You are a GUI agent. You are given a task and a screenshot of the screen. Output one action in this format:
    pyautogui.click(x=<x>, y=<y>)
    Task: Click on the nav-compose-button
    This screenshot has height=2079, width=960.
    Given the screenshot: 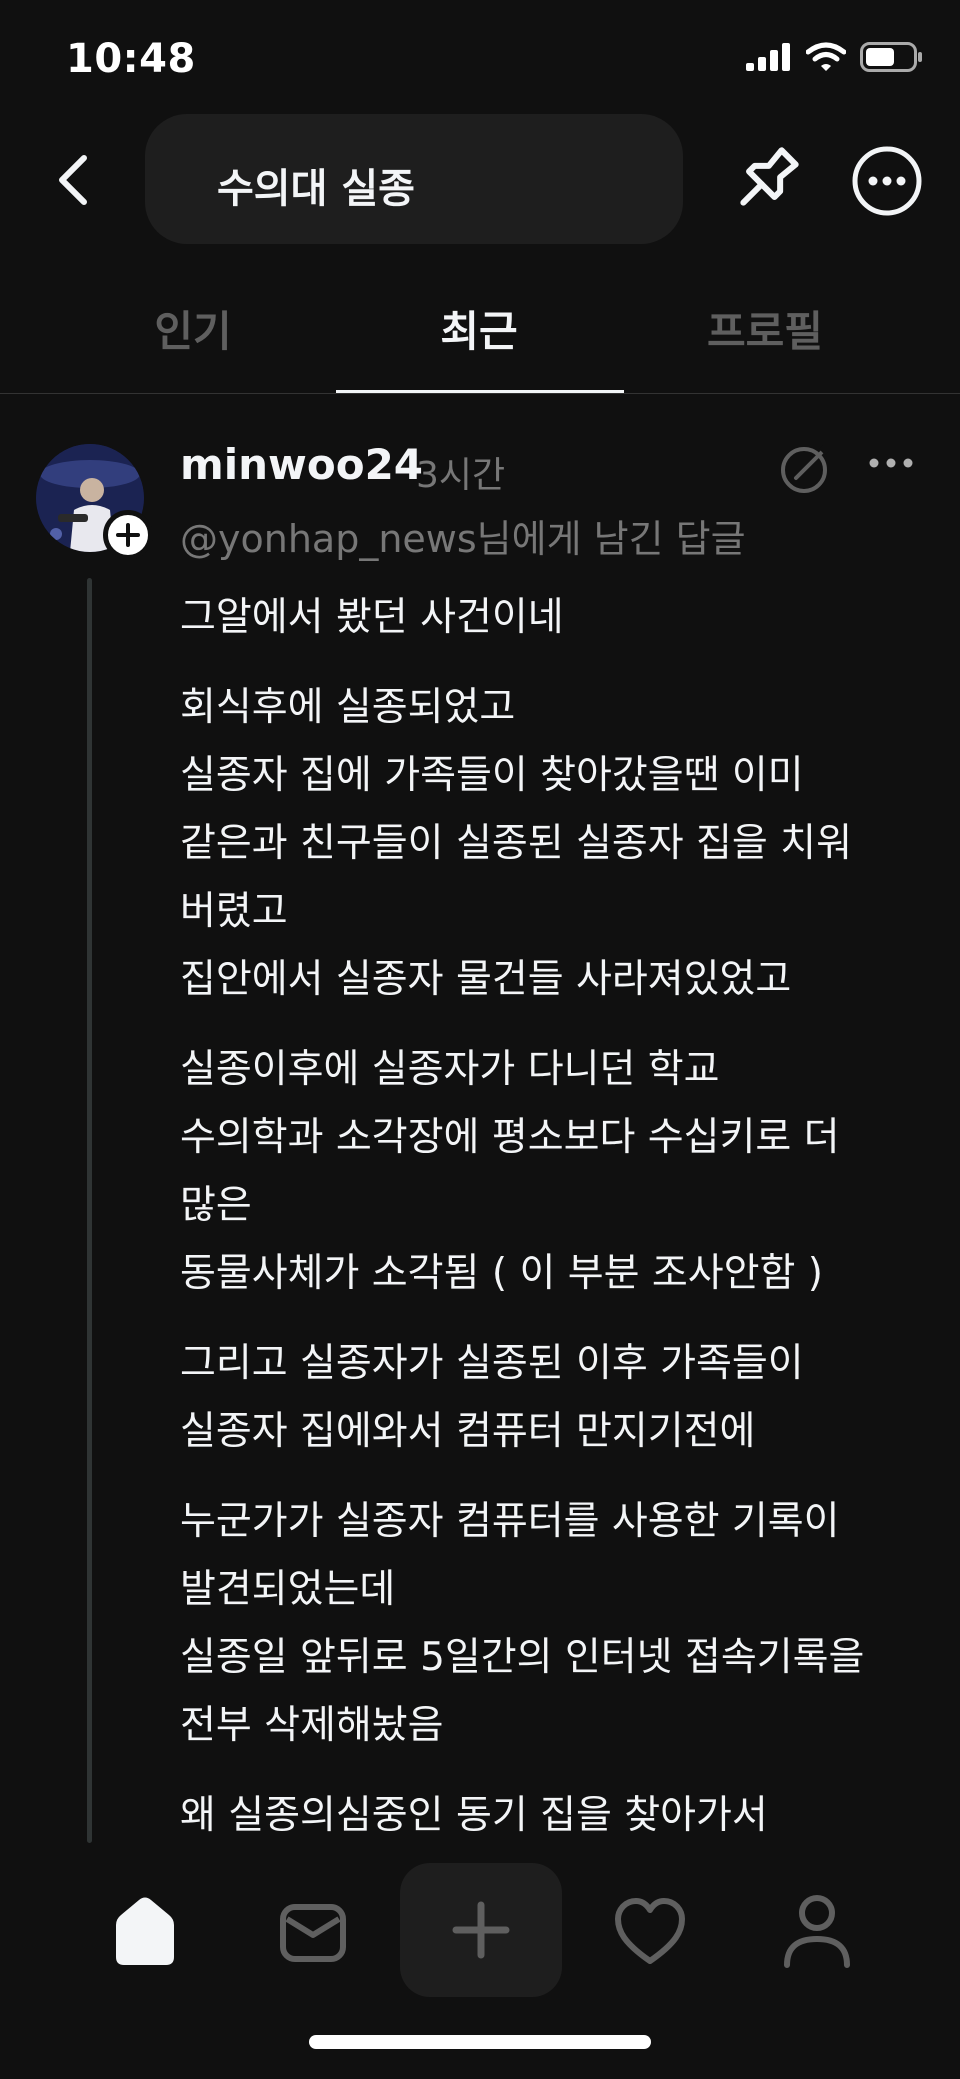 What is the action you would take?
    pyautogui.click(x=481, y=1930)
    